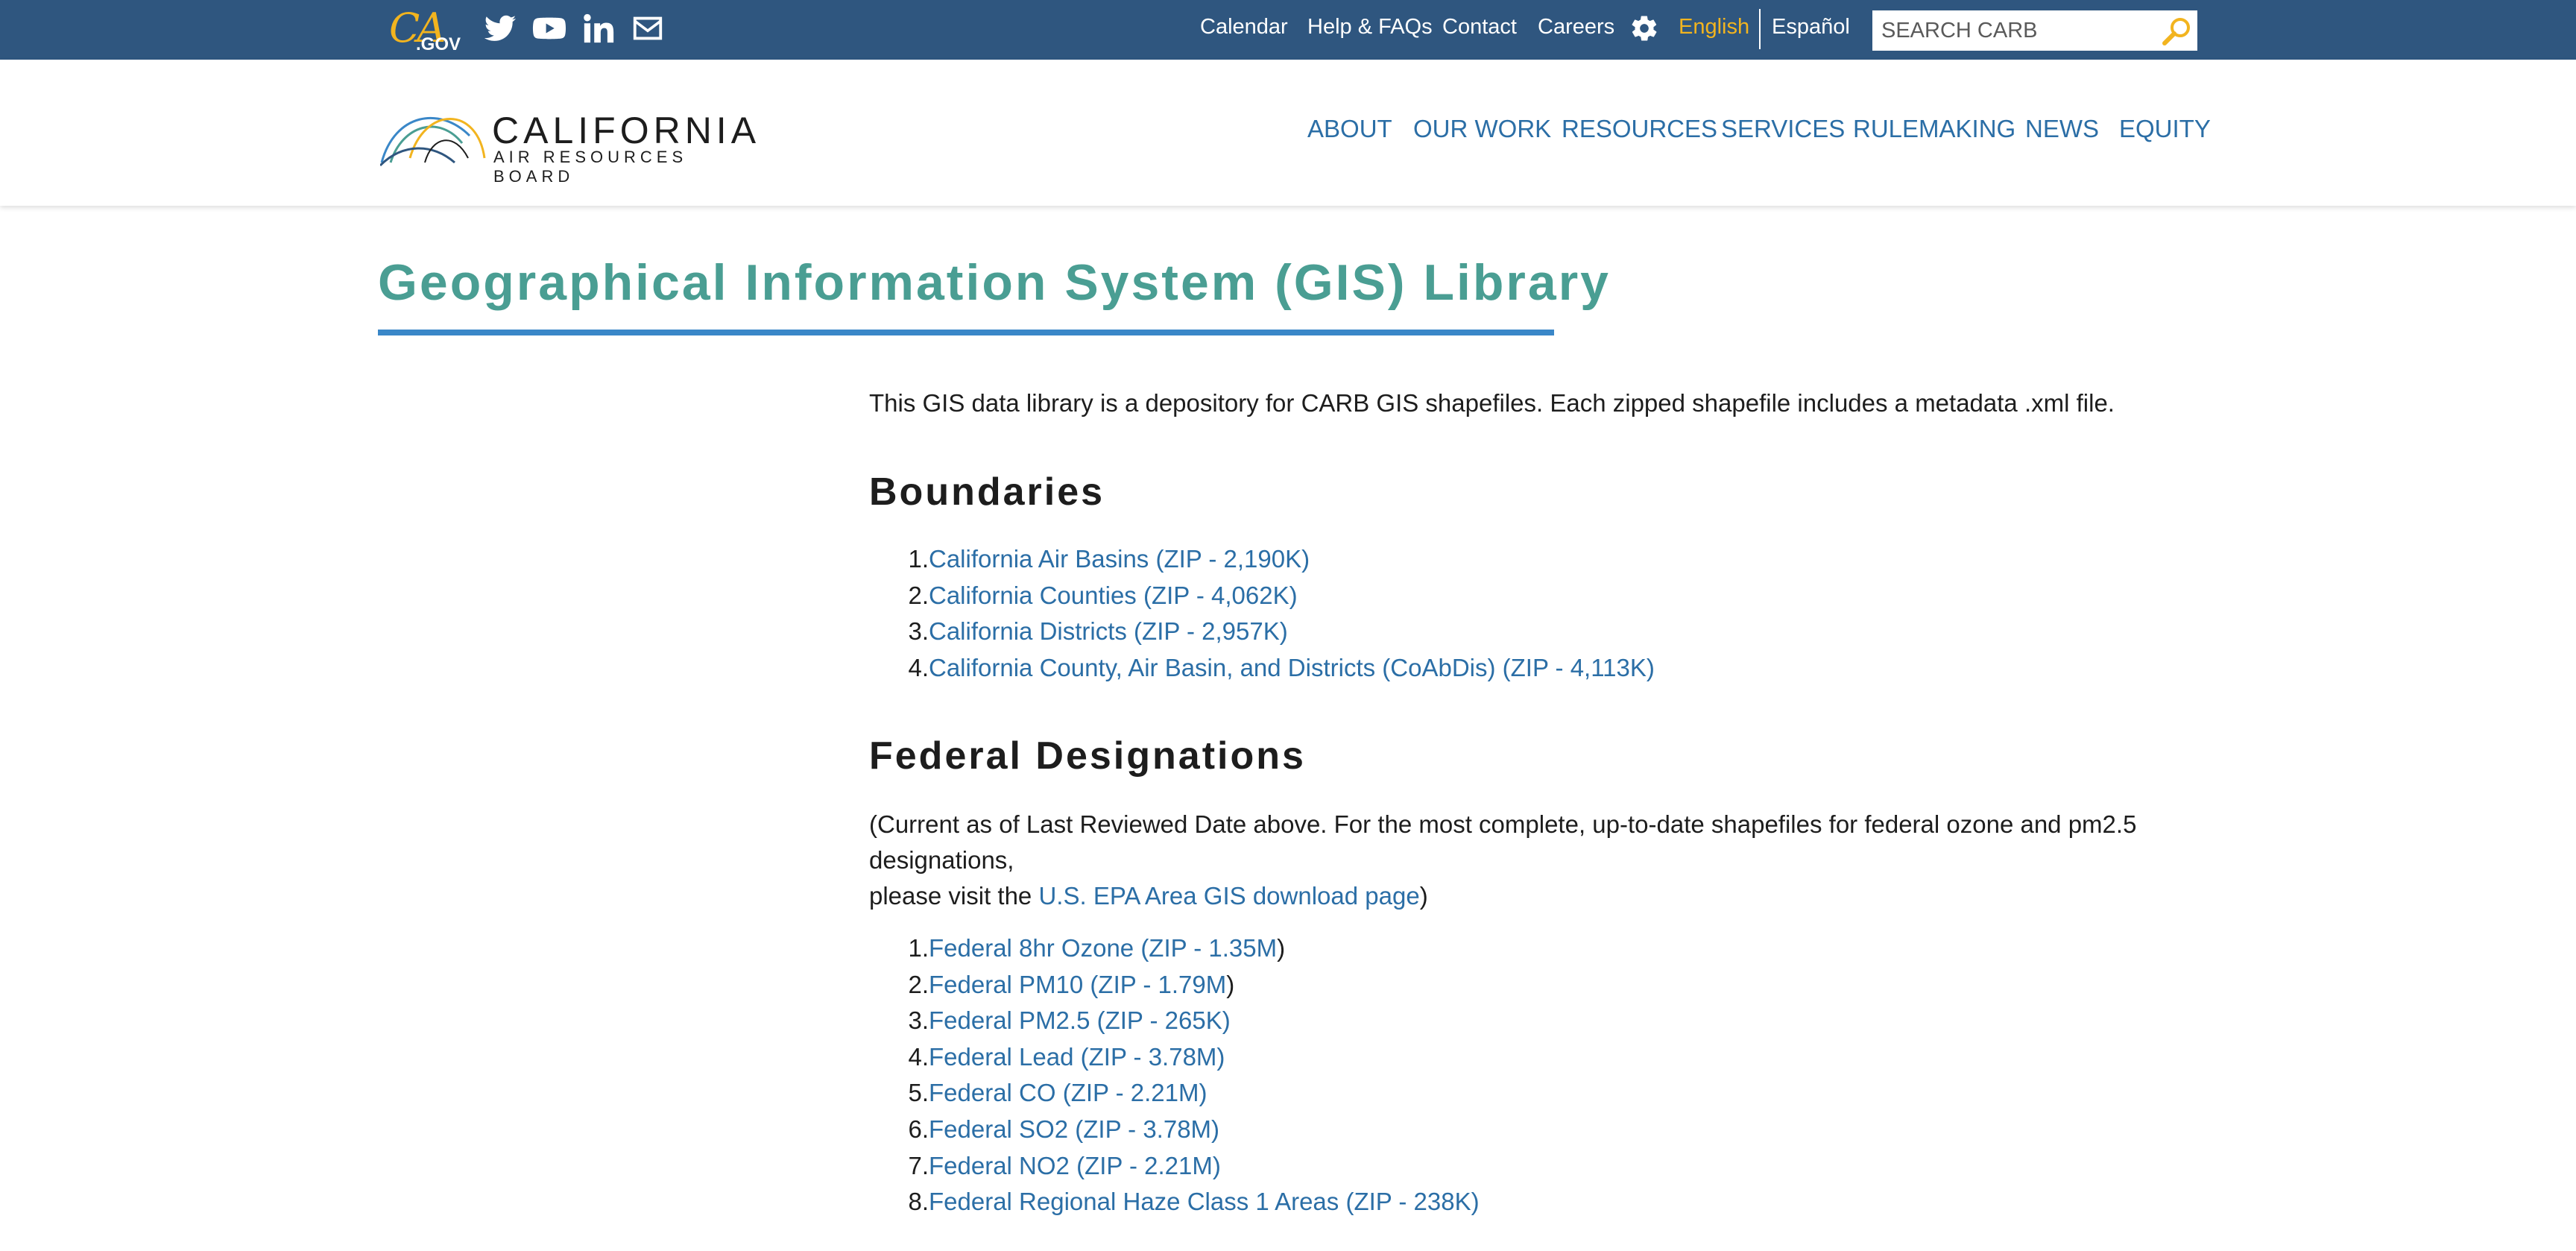  Describe the element at coordinates (1644, 28) in the screenshot. I see `gear-icon` at that location.